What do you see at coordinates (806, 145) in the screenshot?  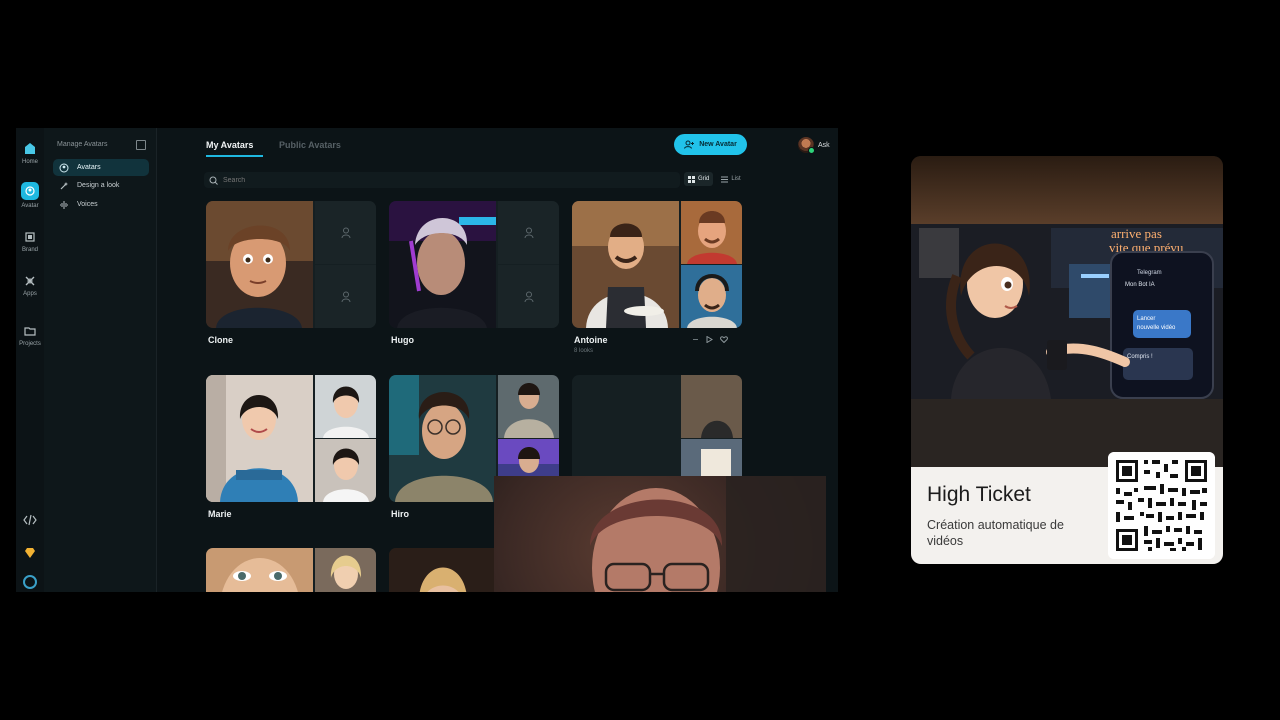 I see `avatar` at bounding box center [806, 145].